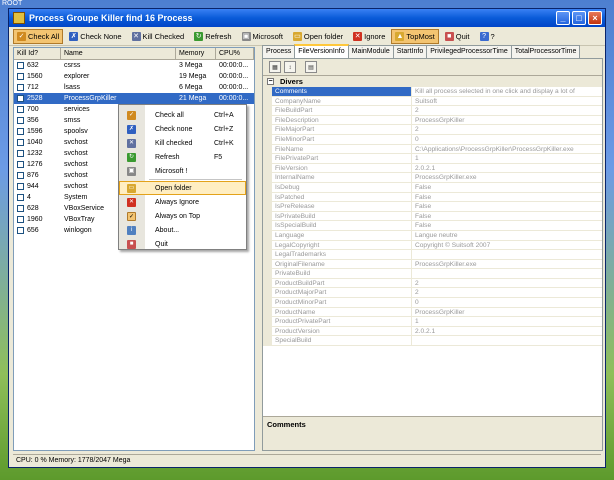 The width and height of the screenshot is (614, 480). I want to click on property-row: ProductBuildPart 2, so click(432, 283).